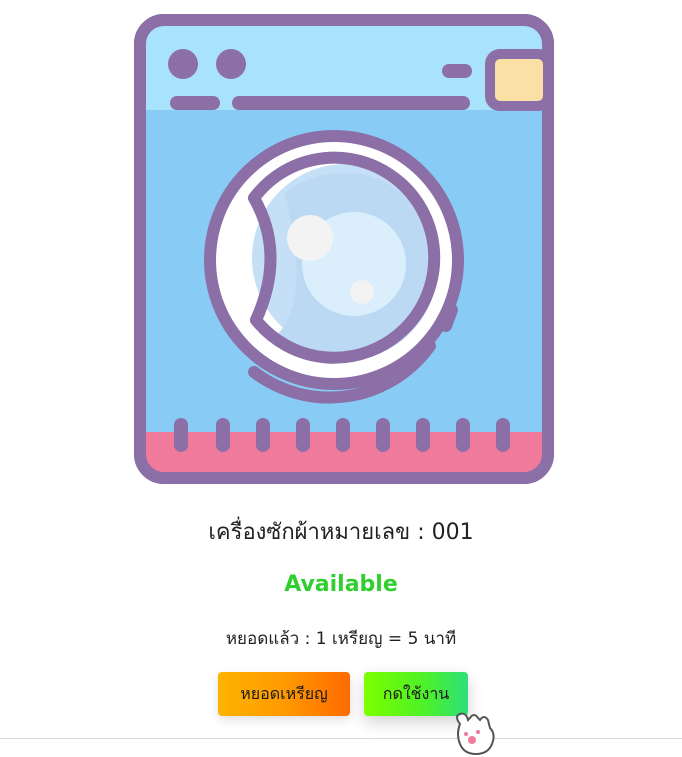  What do you see at coordinates (284, 694) in the screenshot?
I see `insert-coin-button: หยอดเหรียญ` at bounding box center [284, 694].